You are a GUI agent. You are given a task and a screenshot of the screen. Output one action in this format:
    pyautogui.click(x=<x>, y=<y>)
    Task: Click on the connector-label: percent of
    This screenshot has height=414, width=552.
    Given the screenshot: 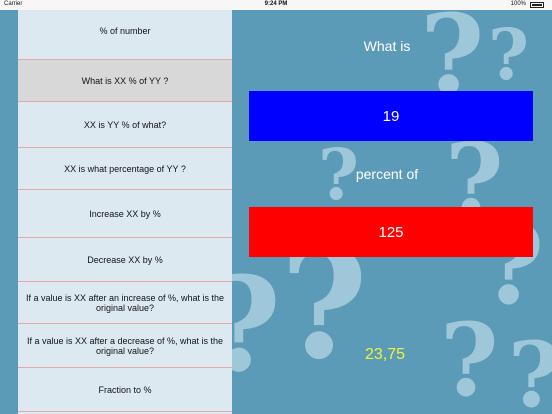 What is the action you would take?
    pyautogui.click(x=387, y=174)
    